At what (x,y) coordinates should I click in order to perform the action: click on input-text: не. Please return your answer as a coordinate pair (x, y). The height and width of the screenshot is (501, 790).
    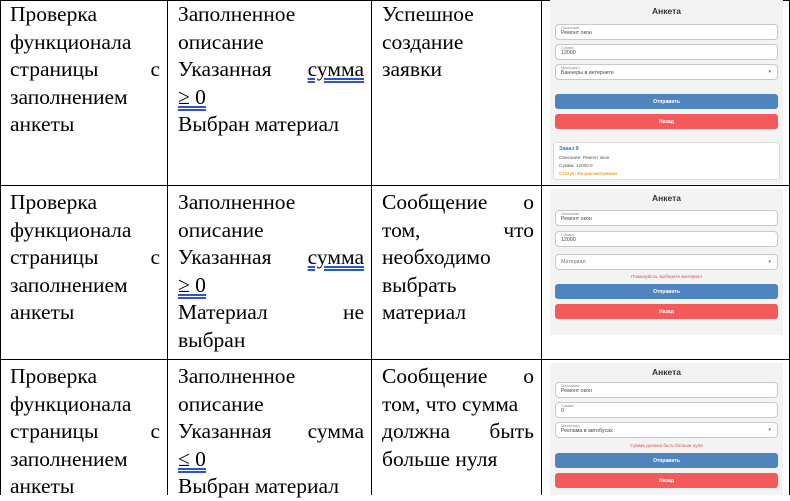
    Looking at the image, I should click on (353, 312).